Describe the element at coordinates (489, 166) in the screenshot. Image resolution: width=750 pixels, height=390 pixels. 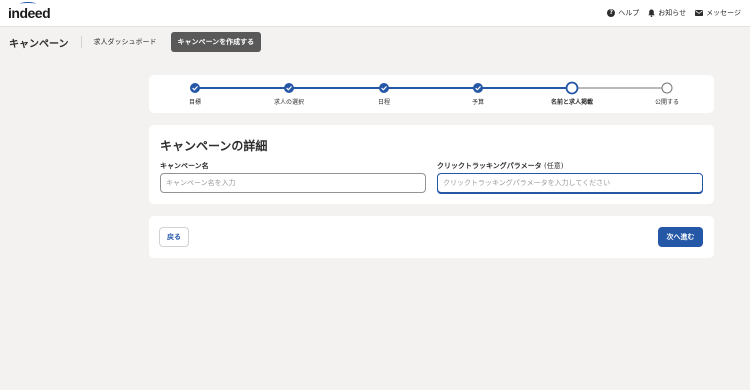
I see `tracking-parameter-label-text: クリックトラッキングパラメータ` at that location.